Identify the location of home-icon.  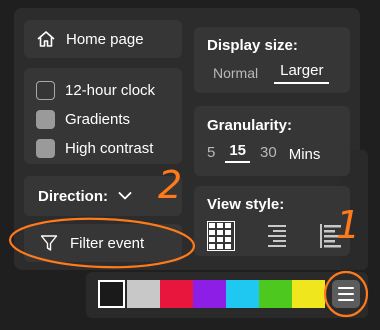
(46, 39).